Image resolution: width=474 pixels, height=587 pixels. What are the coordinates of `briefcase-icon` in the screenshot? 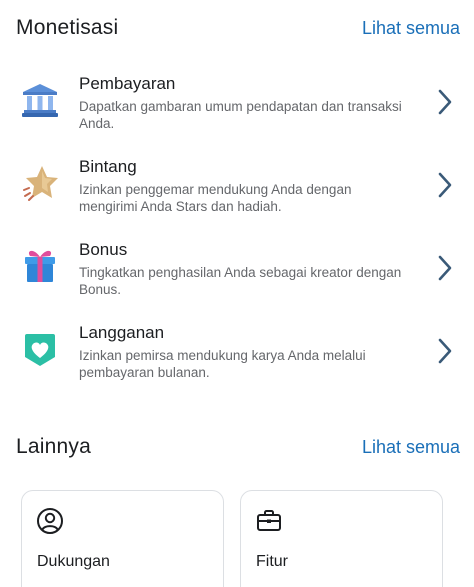 It's located at (269, 521).